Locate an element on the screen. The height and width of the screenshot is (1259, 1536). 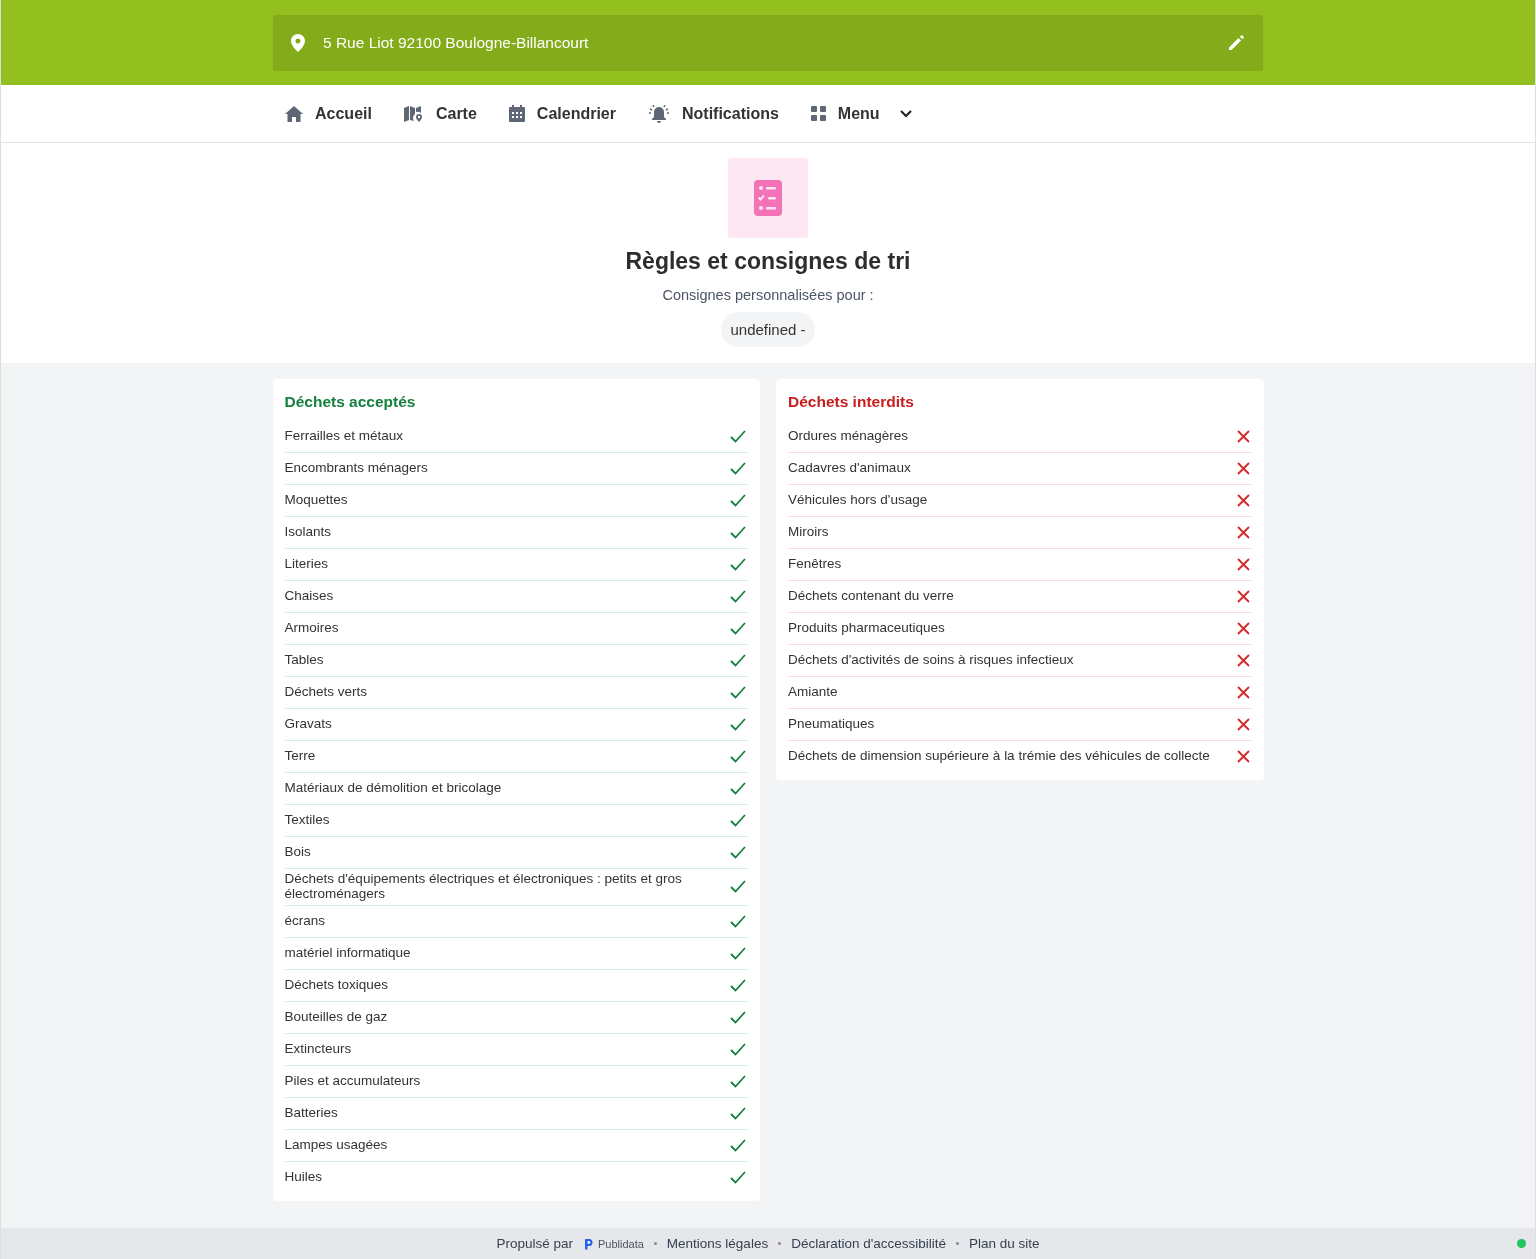
waste-item: Textiles is located at coordinates (307, 820).